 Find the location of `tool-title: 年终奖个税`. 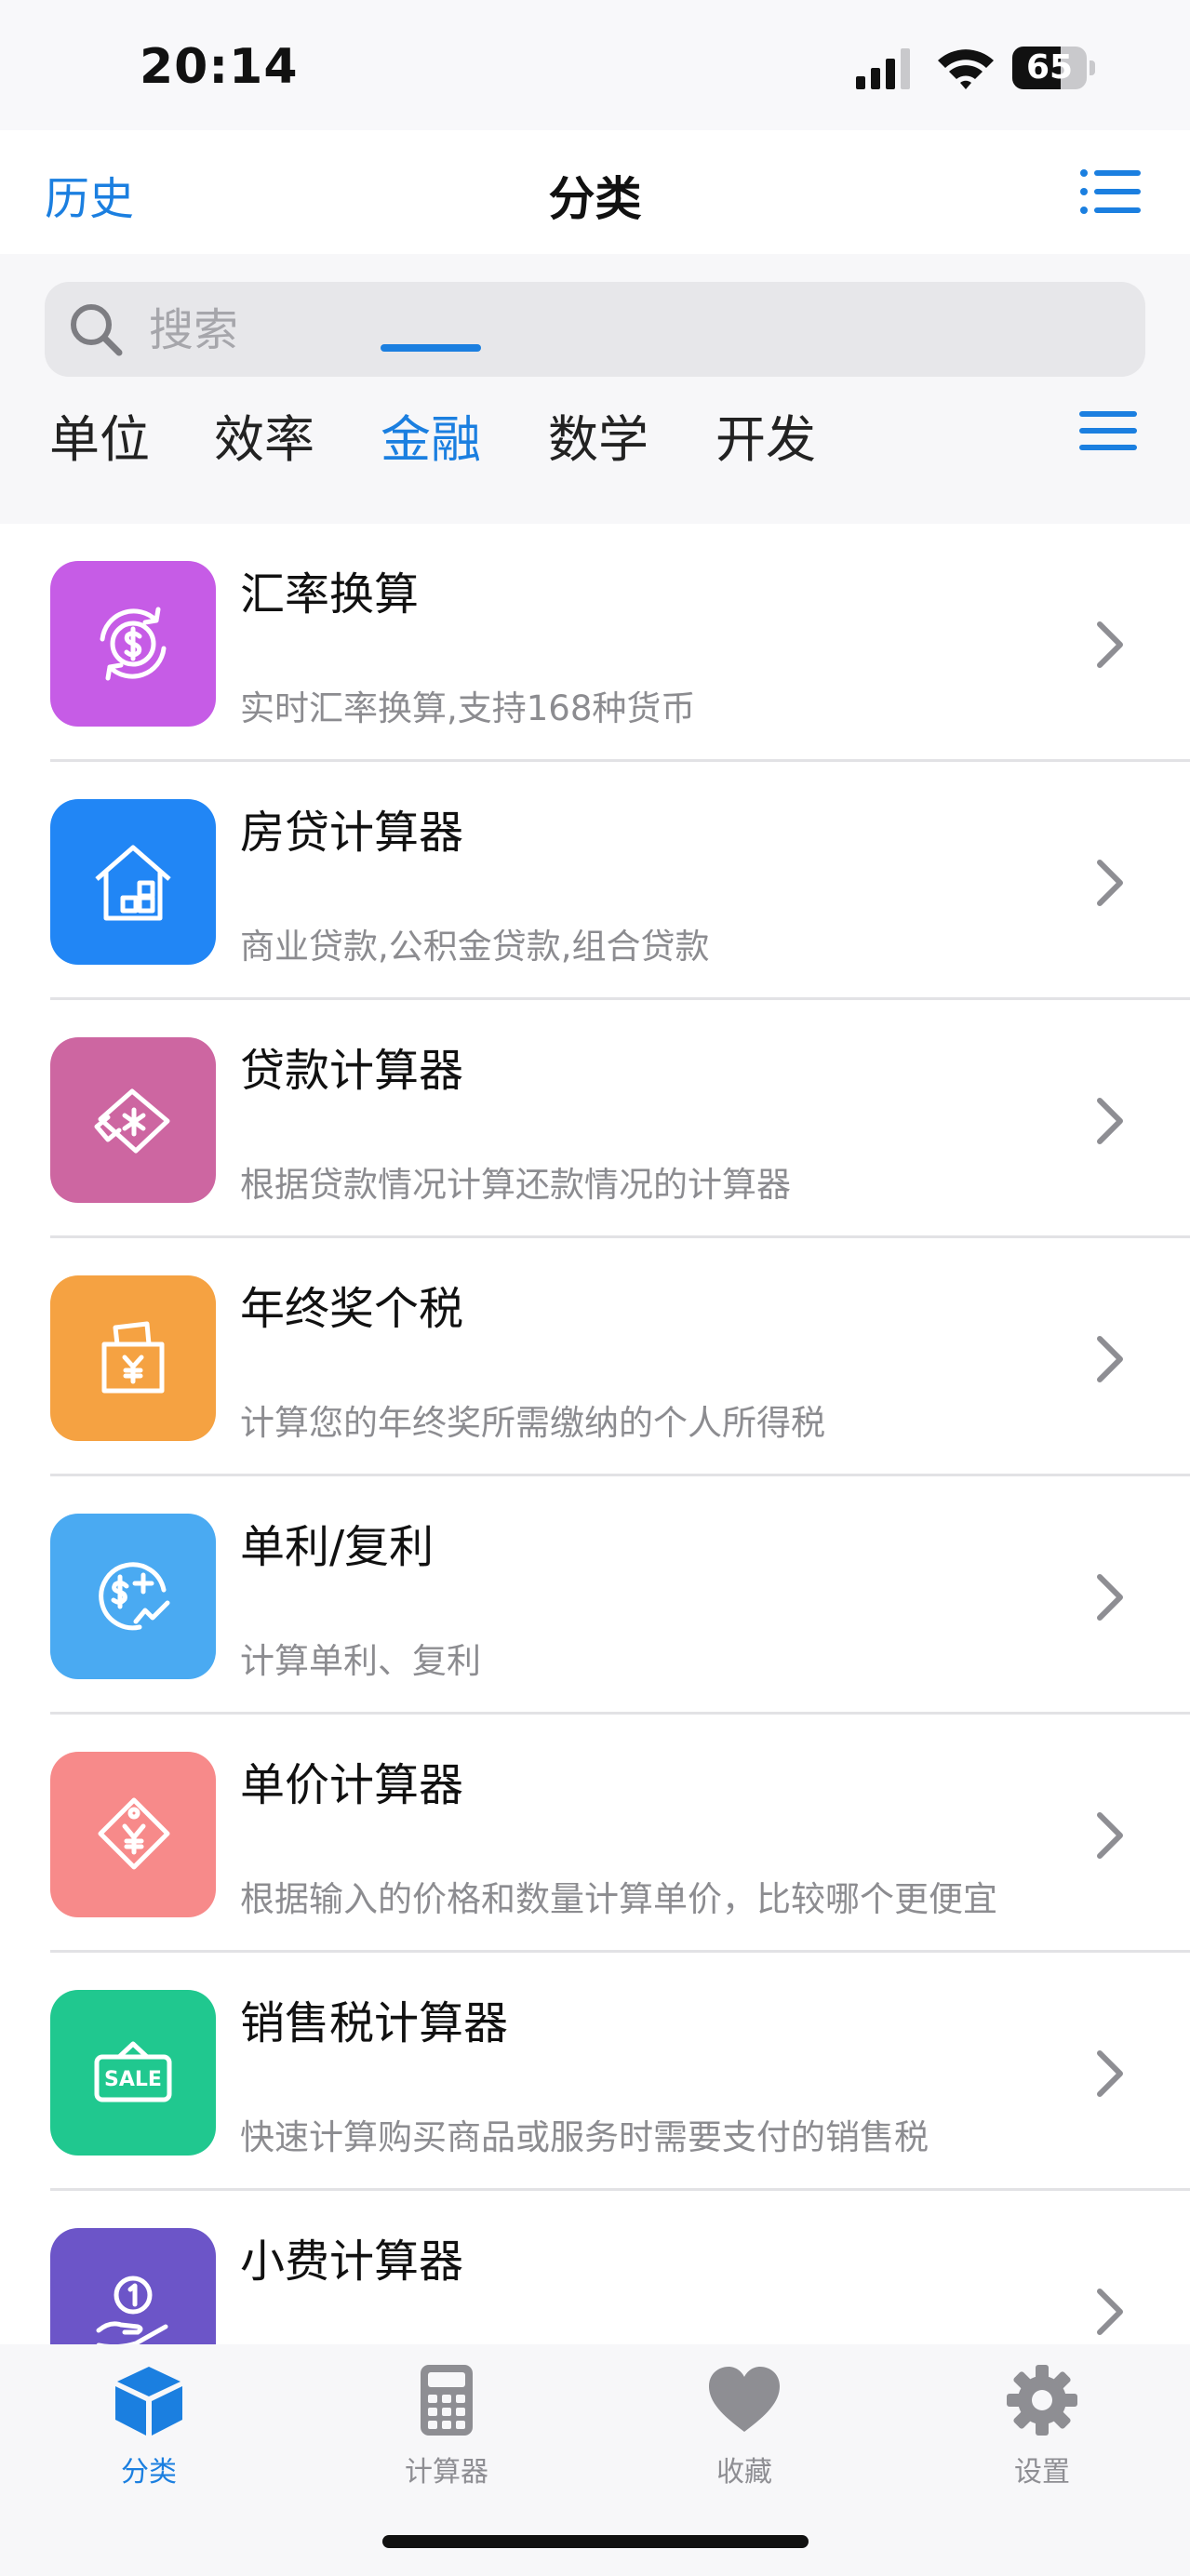

tool-title: 年终奖个税 is located at coordinates (352, 1309).